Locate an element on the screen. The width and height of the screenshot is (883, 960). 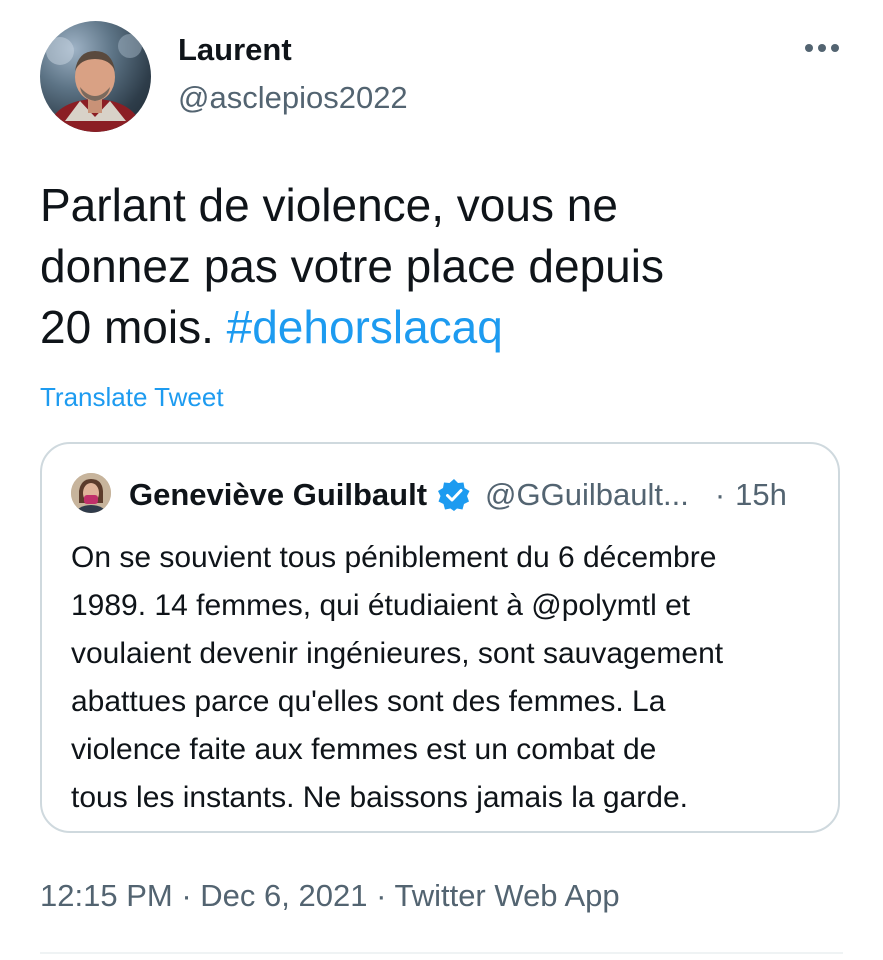
more-options-button is located at coordinates (822, 48).